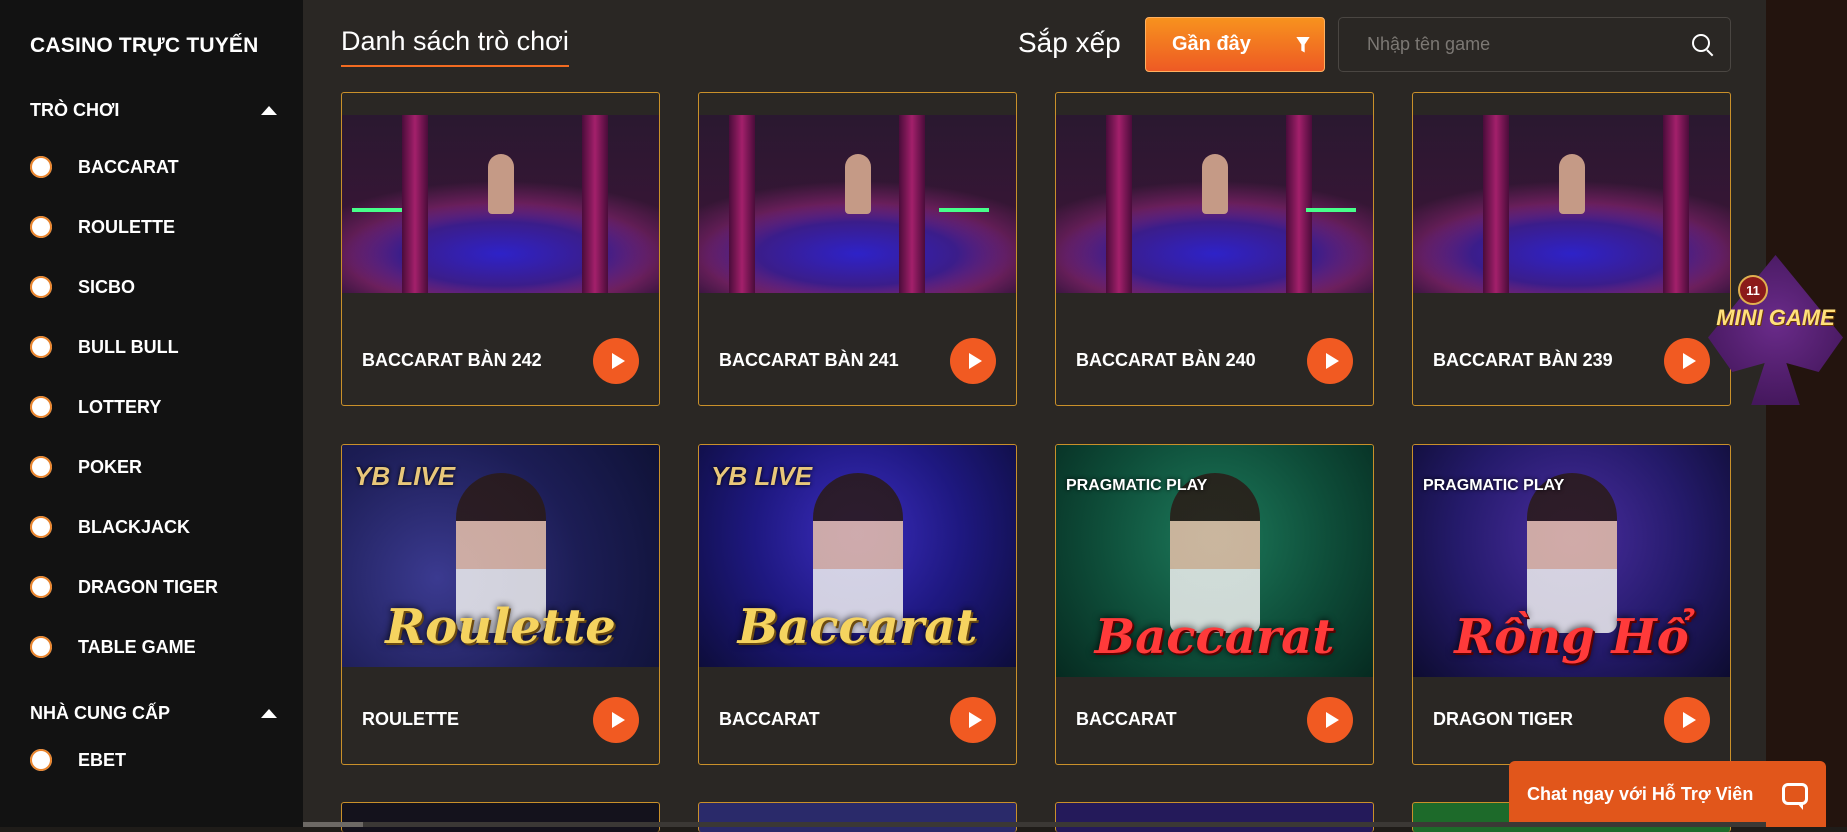 This screenshot has width=1847, height=832. Describe the element at coordinates (410, 719) in the screenshot. I see `game-name: ROULETTE` at that location.